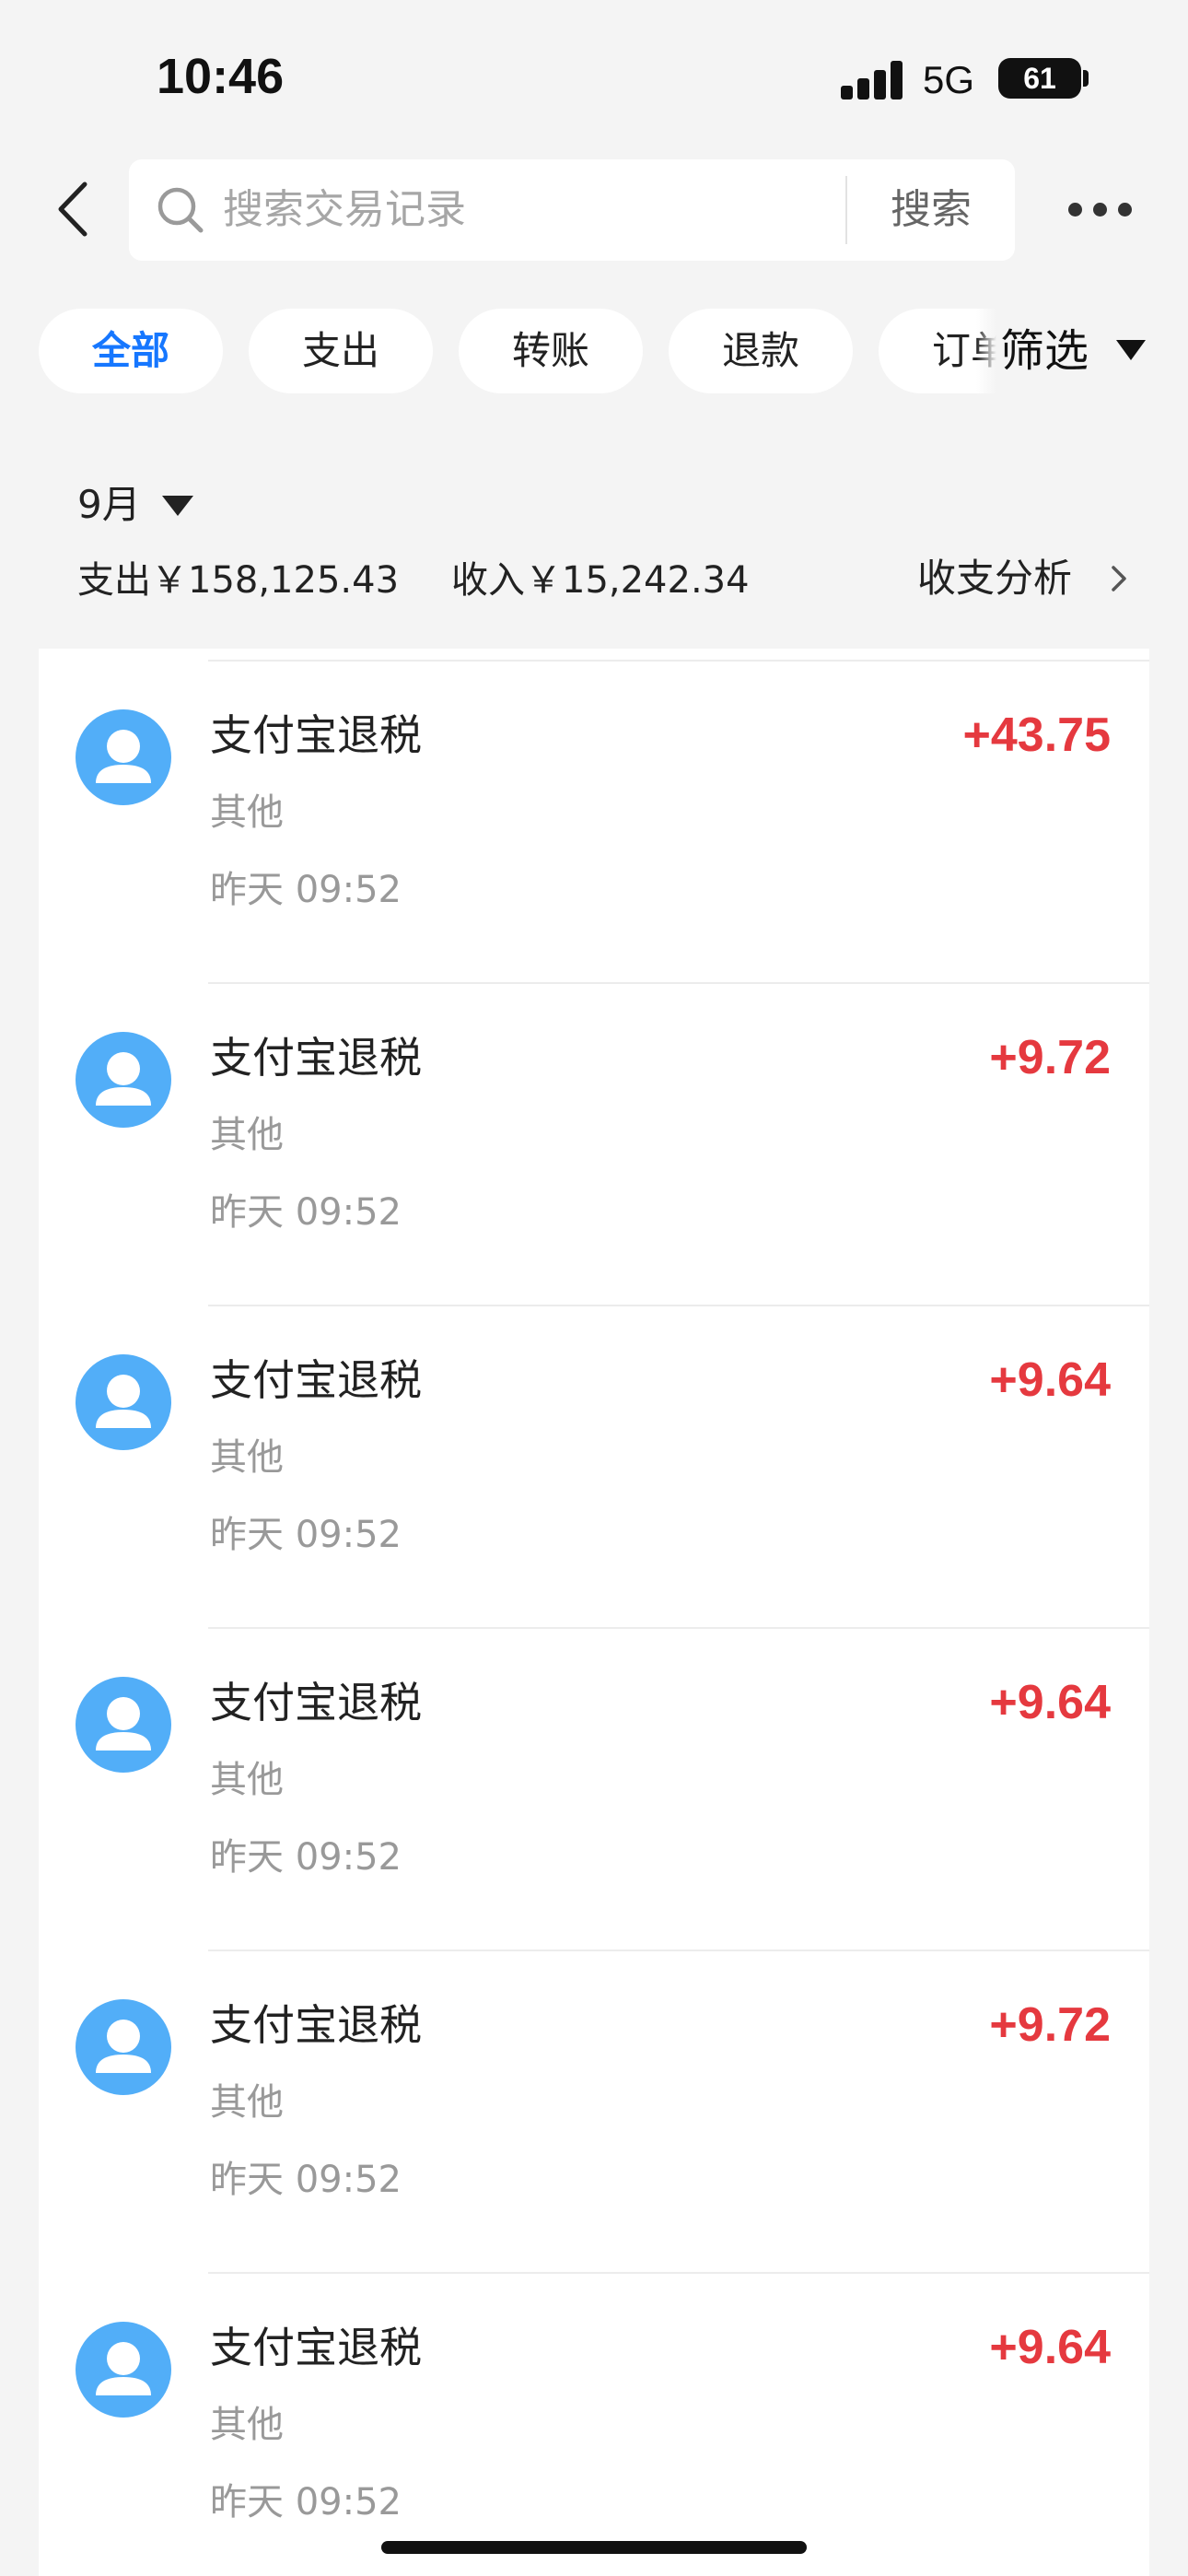 The height and width of the screenshot is (2576, 1188). I want to click on network-type: 5G, so click(949, 79).